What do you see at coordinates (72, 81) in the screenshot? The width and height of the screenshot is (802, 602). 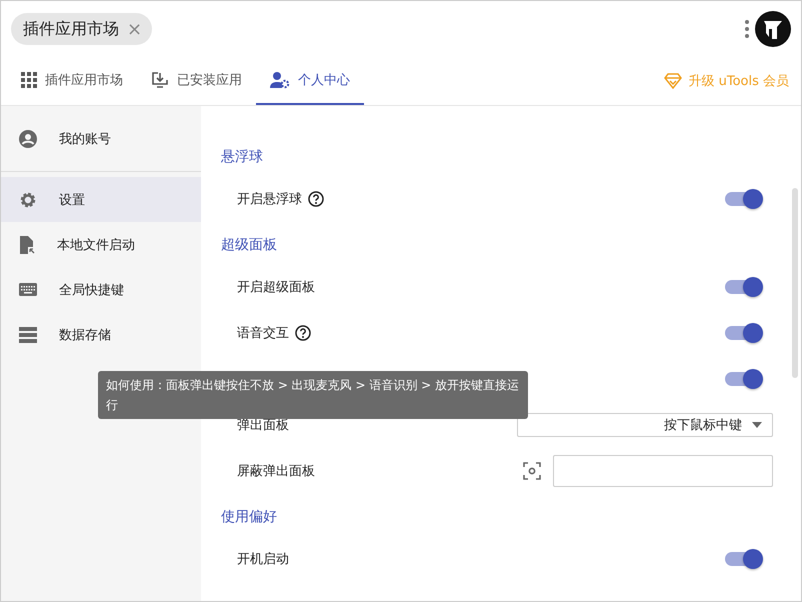 I see `tab: 插件应用市场` at bounding box center [72, 81].